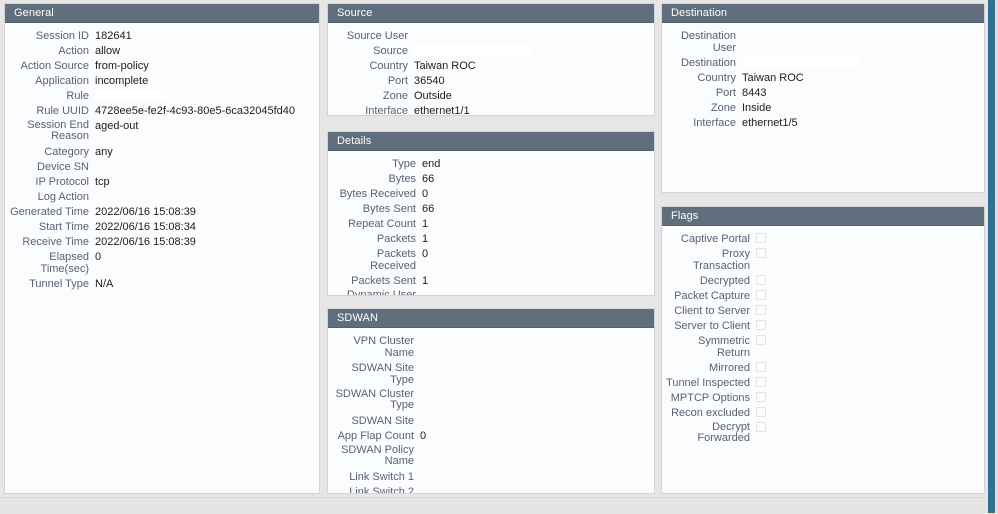  Describe the element at coordinates (77, 96) in the screenshot. I see `field-label: Rule` at that location.